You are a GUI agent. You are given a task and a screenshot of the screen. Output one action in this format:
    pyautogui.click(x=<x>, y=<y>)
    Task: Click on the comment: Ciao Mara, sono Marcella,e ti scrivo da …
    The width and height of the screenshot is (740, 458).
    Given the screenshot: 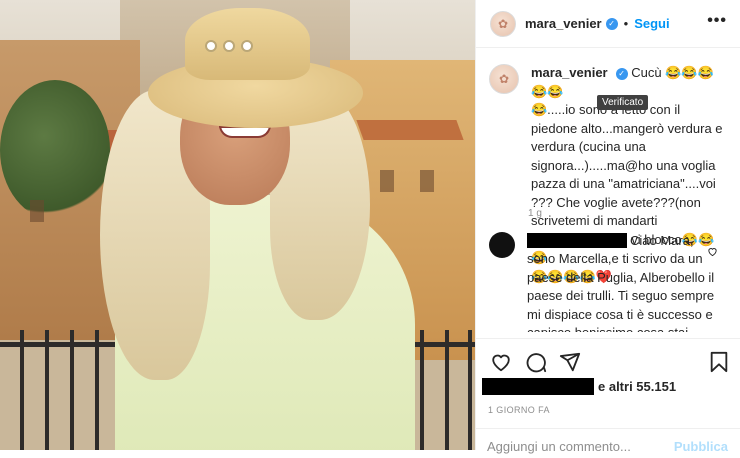 What is the action you would take?
    pyautogui.click(x=609, y=282)
    